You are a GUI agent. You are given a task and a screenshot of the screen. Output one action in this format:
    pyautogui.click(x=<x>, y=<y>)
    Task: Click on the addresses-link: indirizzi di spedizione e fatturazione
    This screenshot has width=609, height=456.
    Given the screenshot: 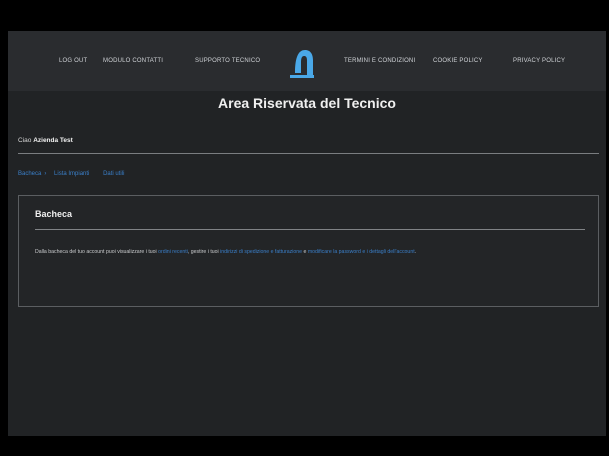 What is the action you would take?
    pyautogui.click(x=261, y=252)
    